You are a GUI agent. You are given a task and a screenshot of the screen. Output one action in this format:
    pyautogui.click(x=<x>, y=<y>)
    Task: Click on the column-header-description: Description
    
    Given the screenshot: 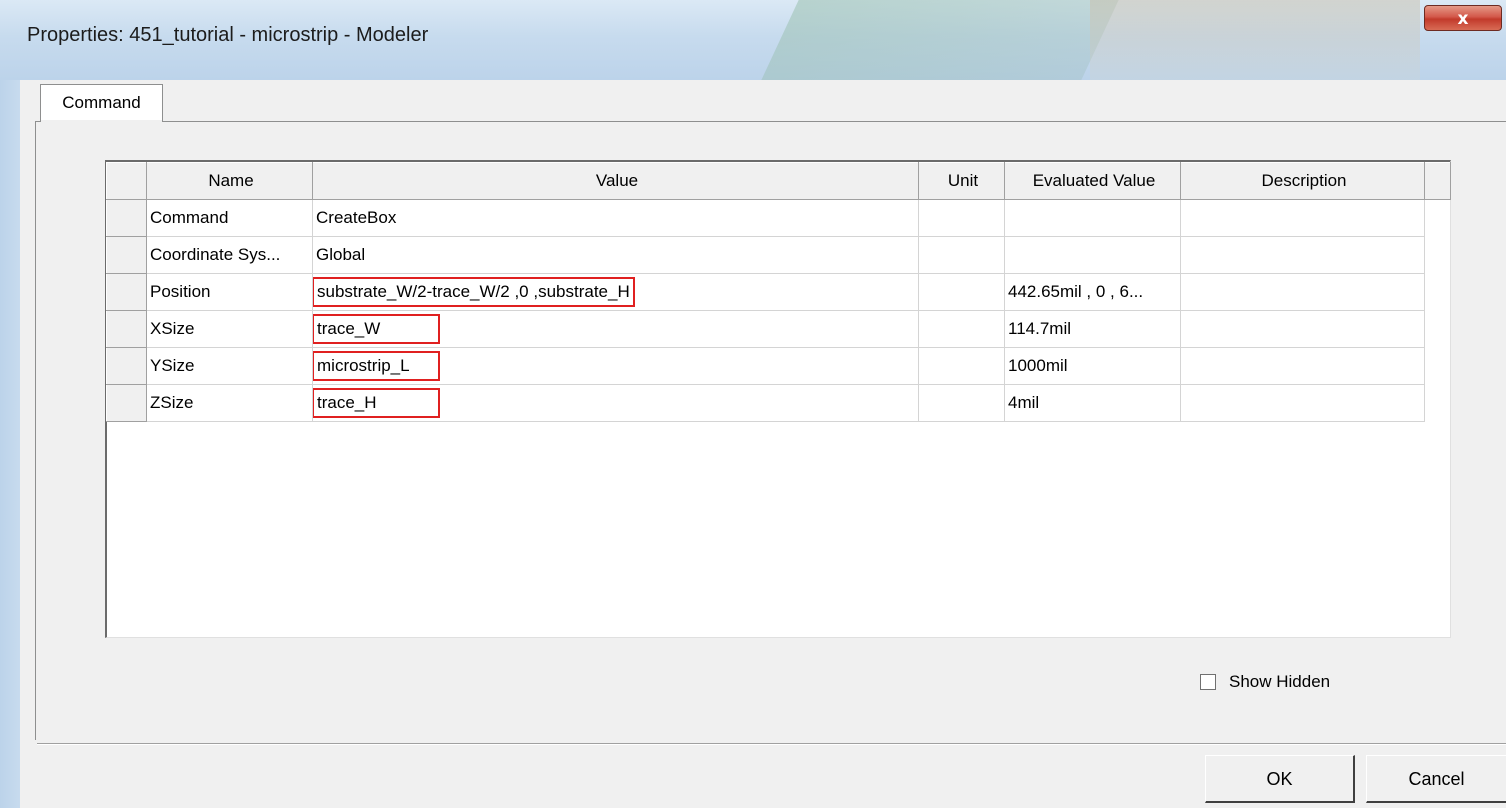 What is the action you would take?
    pyautogui.click(x=1302, y=181)
    